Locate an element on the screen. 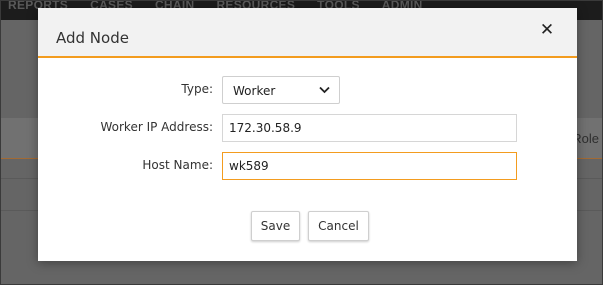 This screenshot has height=285, width=603. type-select-value: Worker is located at coordinates (254, 91).